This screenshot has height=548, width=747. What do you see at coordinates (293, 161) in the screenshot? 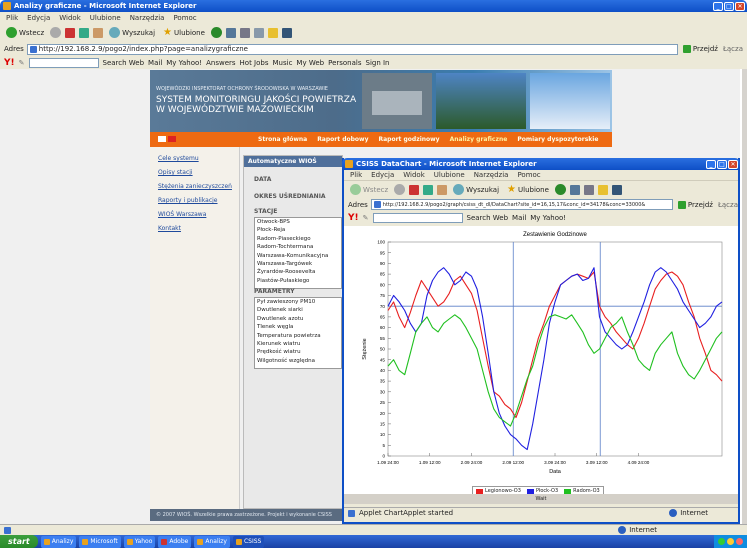
I see `tab-automatic: Automatyczne WIOŚ` at bounding box center [293, 161].